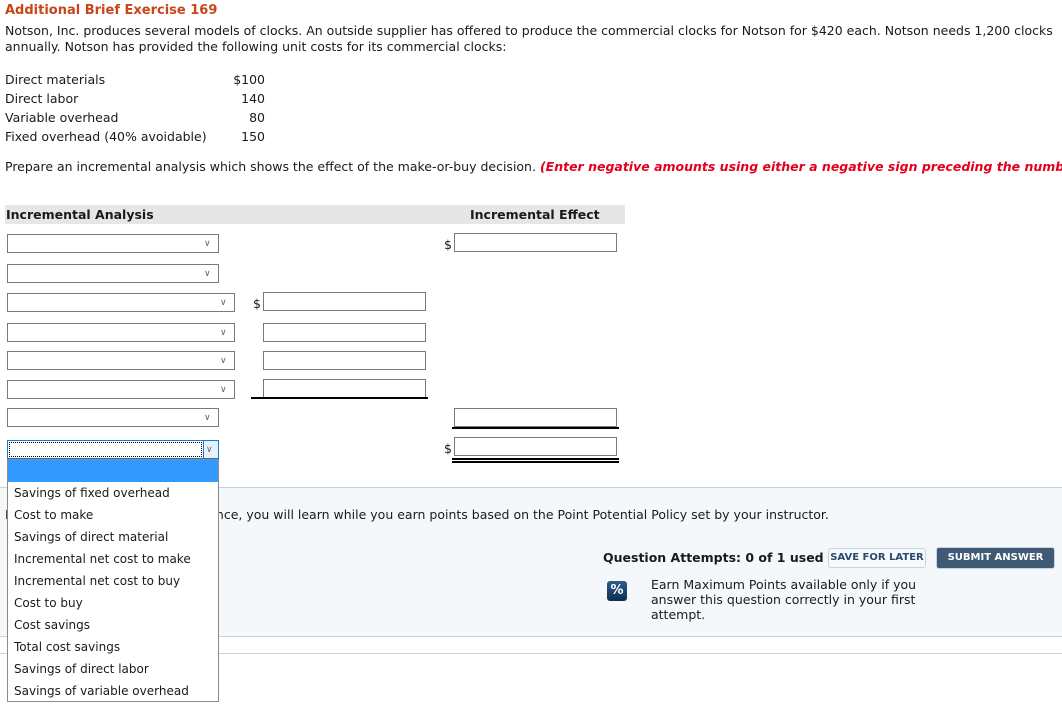 The height and width of the screenshot is (705, 1062). What do you see at coordinates (113, 471) in the screenshot?
I see `dropdown-option-blank` at bounding box center [113, 471].